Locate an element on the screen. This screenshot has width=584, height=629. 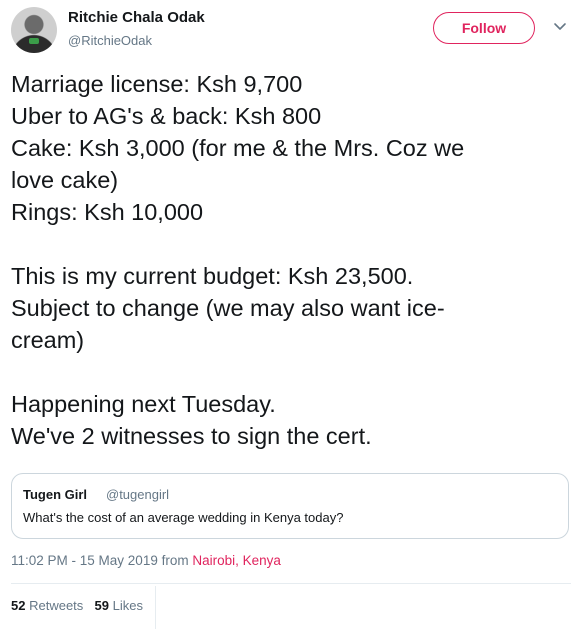
author-name: Ritchie Chala Odak is located at coordinates (136, 17).